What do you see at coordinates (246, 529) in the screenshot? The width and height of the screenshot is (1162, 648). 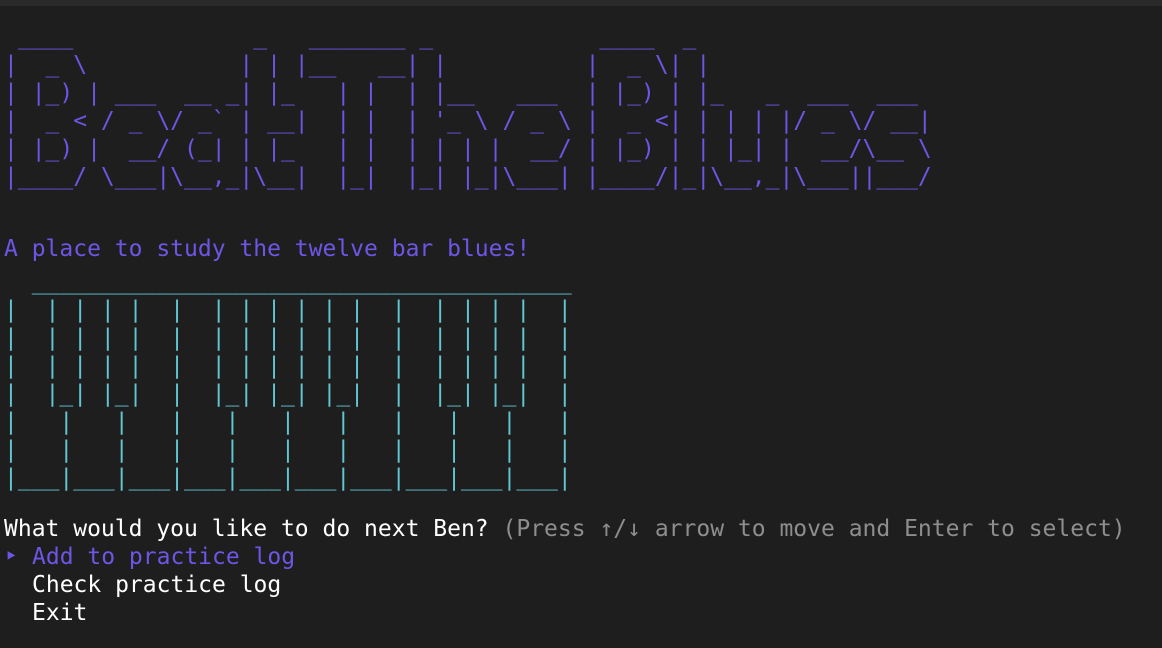 I see `prompt-question: What would you like to do next Ben?` at bounding box center [246, 529].